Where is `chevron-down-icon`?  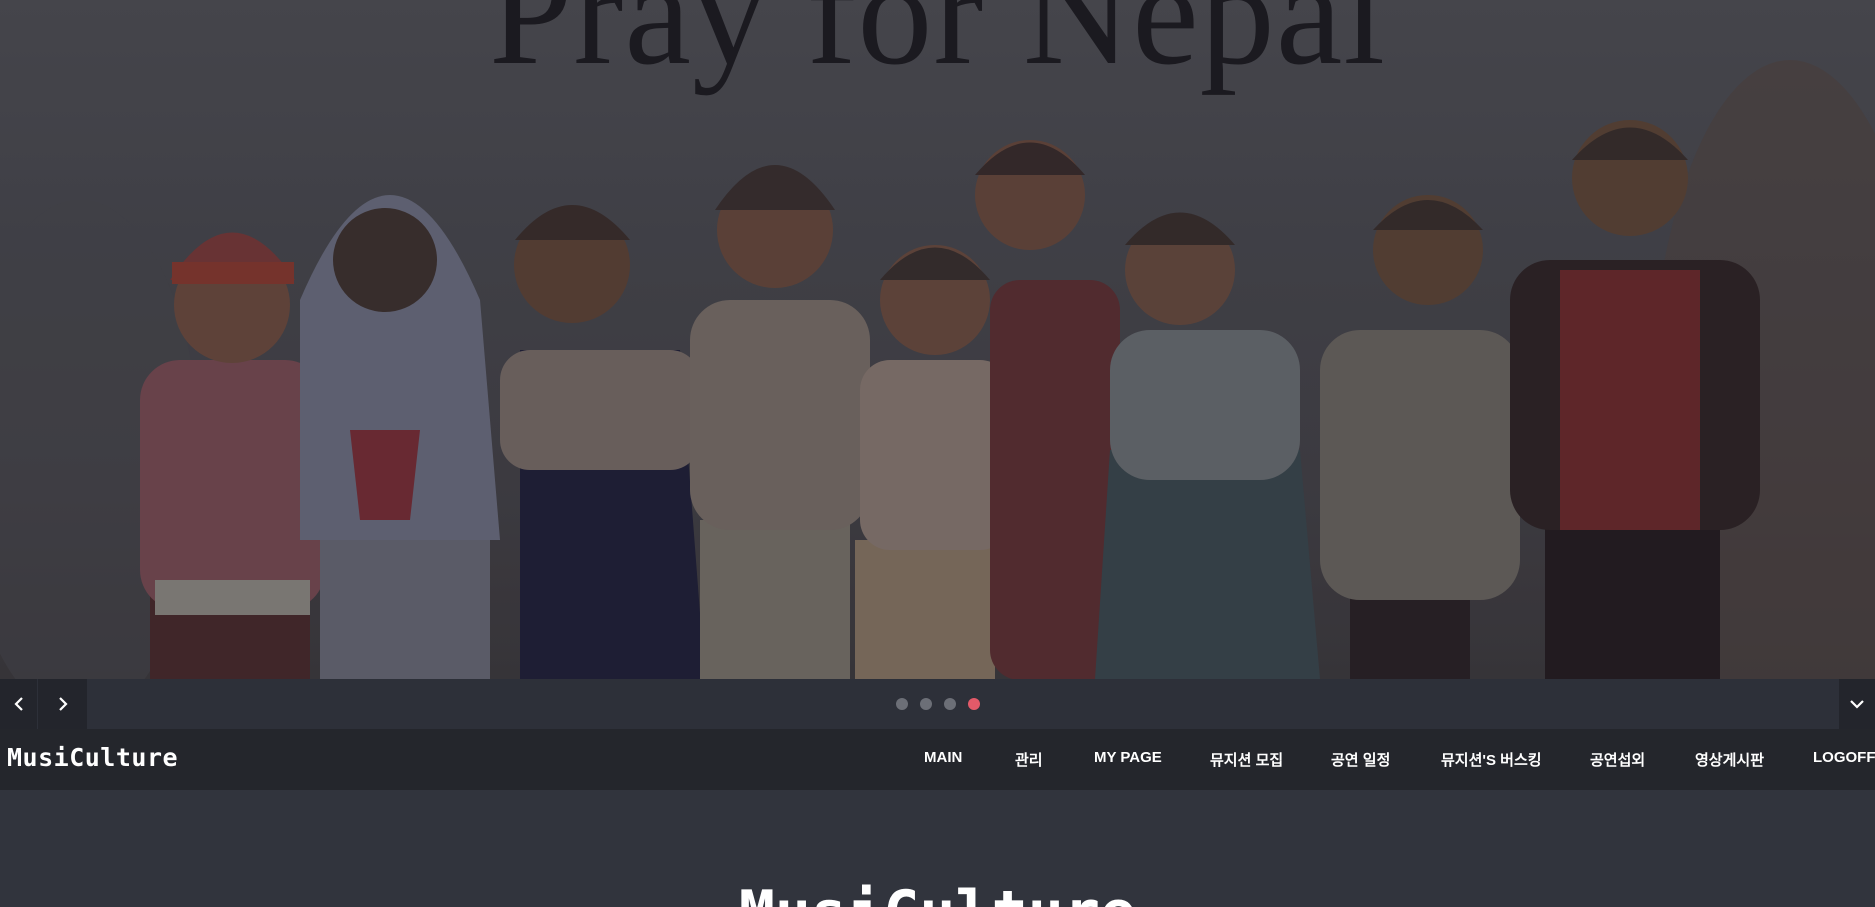
chevron-down-icon is located at coordinates (1857, 704).